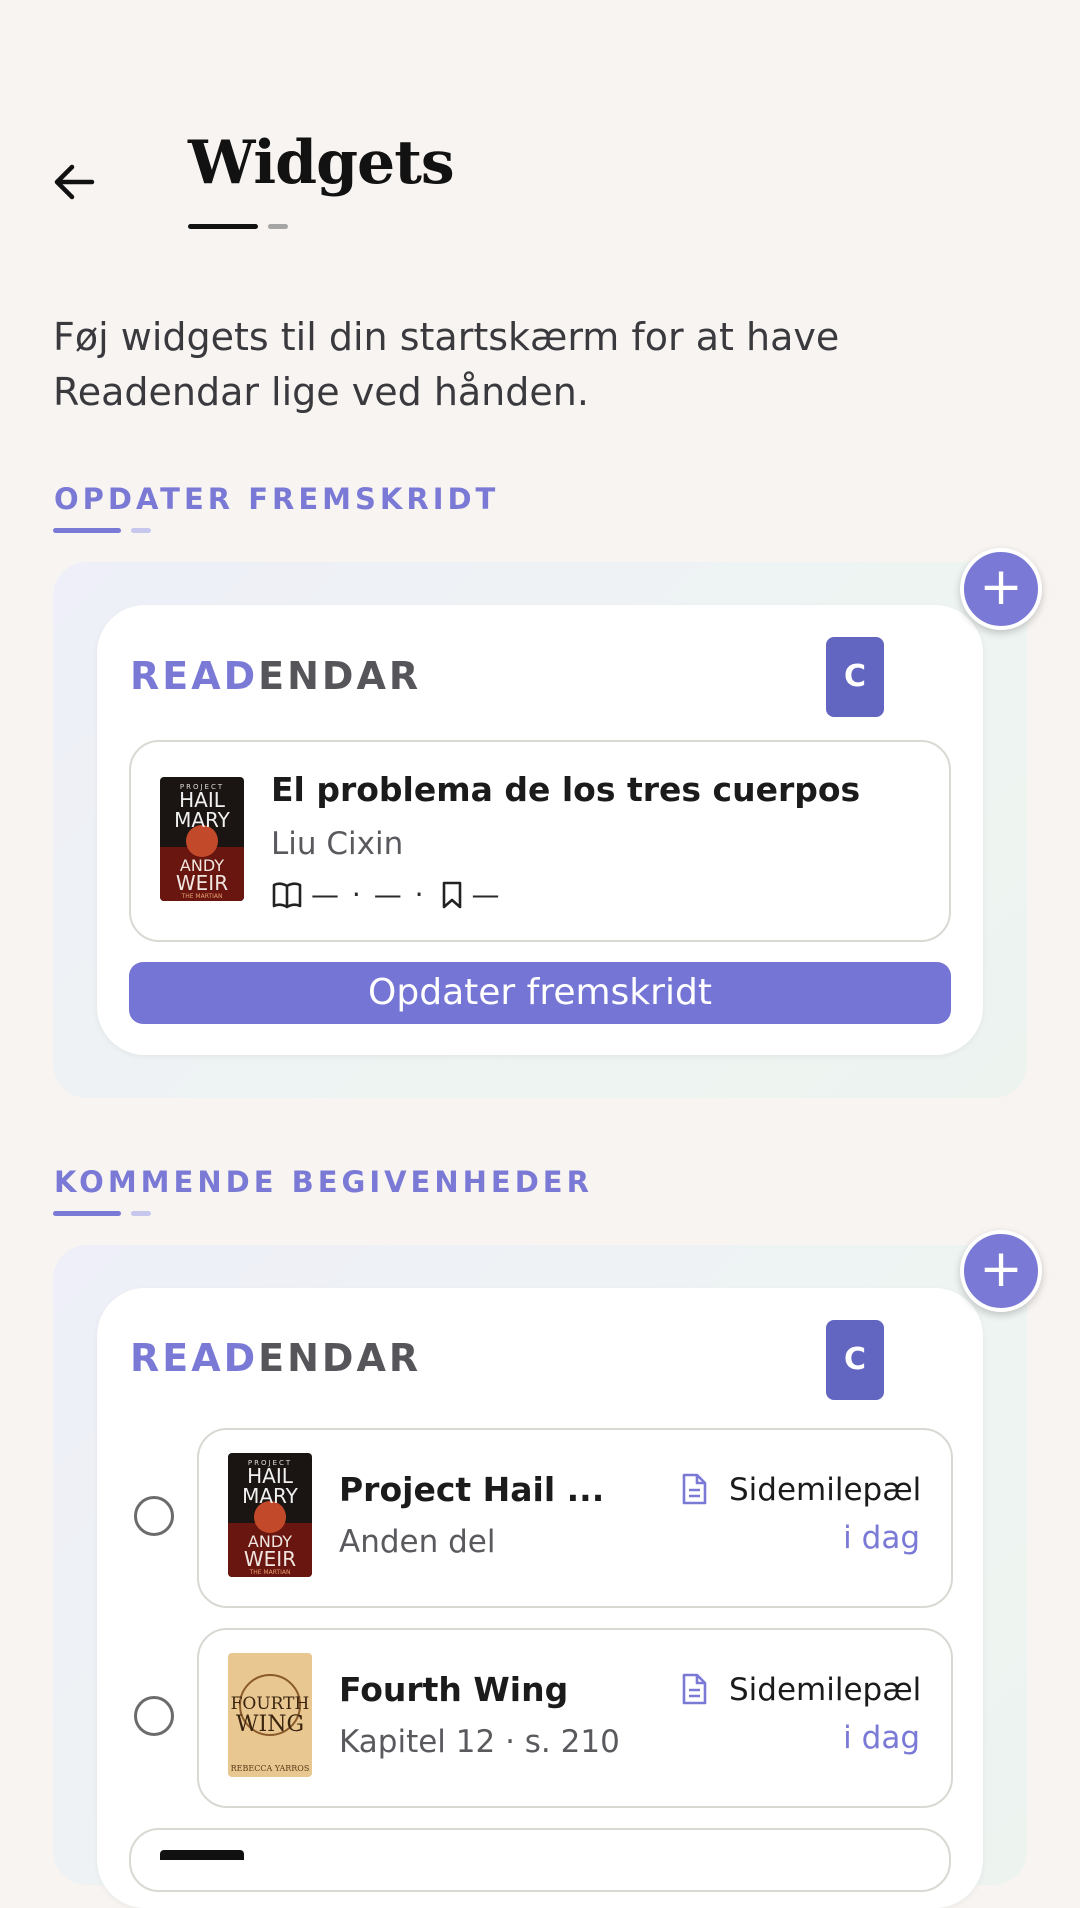 This screenshot has height=1908, width=1080. I want to click on progress-row: — · — · —, so click(385, 894).